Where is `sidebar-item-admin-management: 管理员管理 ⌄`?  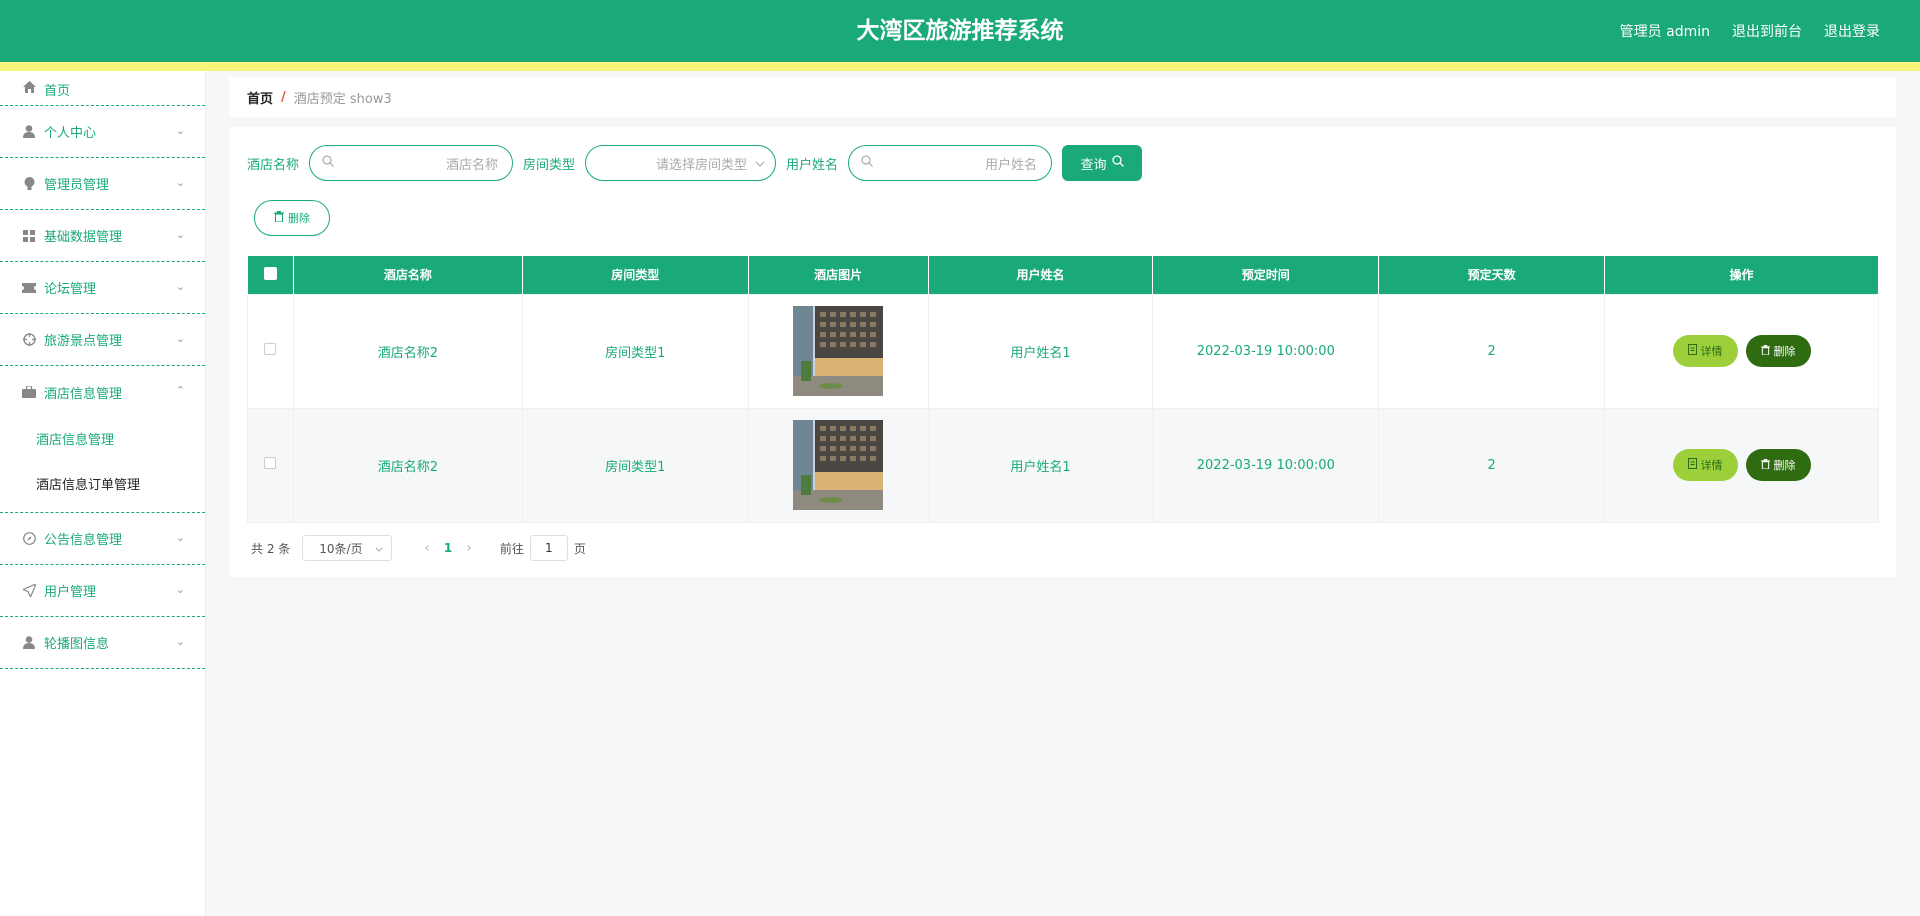
sidebar-item-admin-management: 管理员管理 ⌄ is located at coordinates (102, 184).